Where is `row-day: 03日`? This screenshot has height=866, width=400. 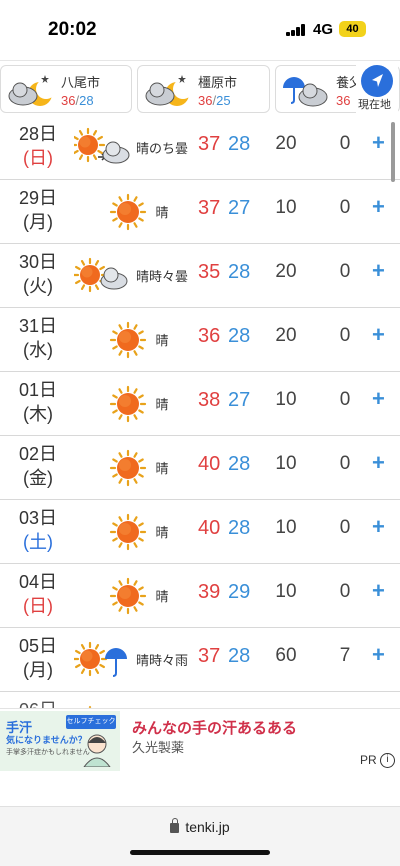
row-day: 03日 is located at coordinates (38, 518).